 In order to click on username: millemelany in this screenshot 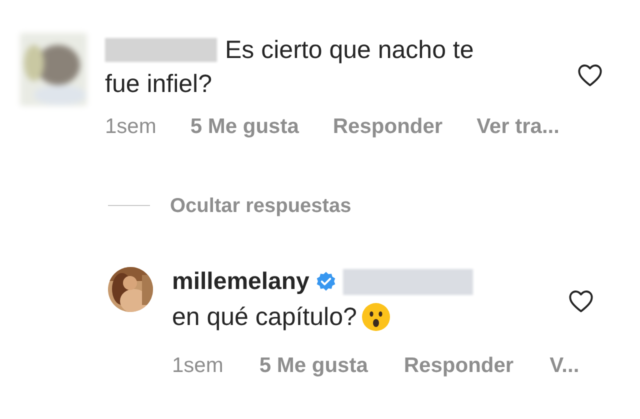, I will do `click(241, 282)`.